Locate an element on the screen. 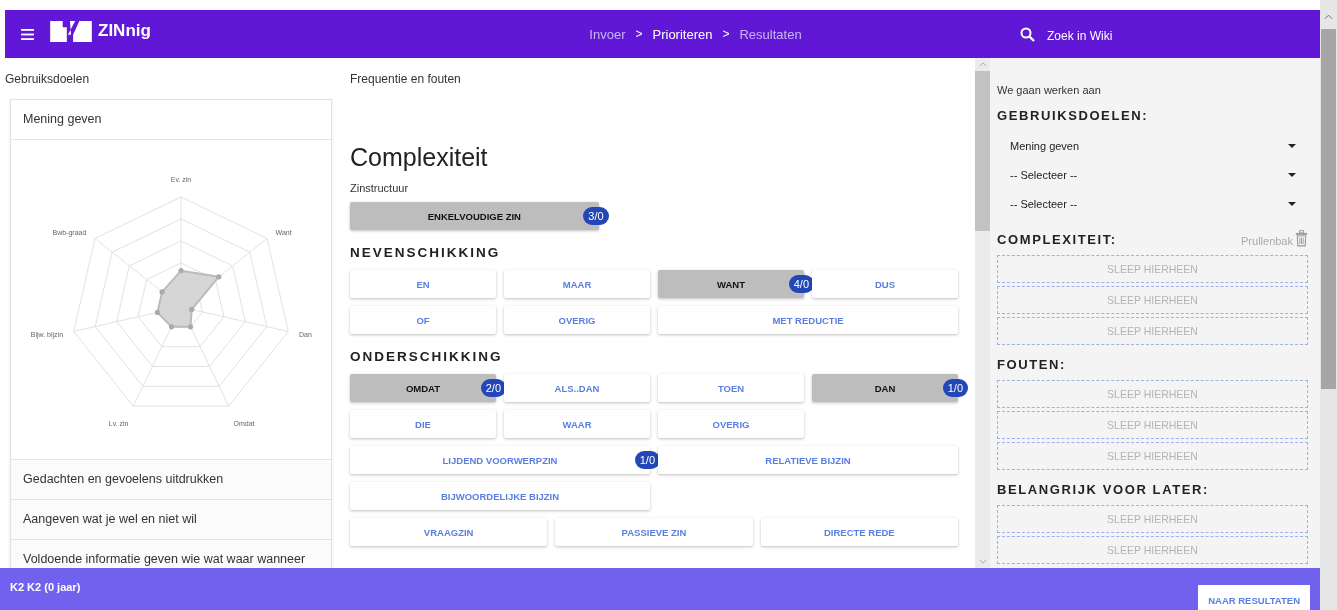 The width and height of the screenshot is (1337, 610). section-heading: FOUTEN: is located at coordinates (1031, 364).